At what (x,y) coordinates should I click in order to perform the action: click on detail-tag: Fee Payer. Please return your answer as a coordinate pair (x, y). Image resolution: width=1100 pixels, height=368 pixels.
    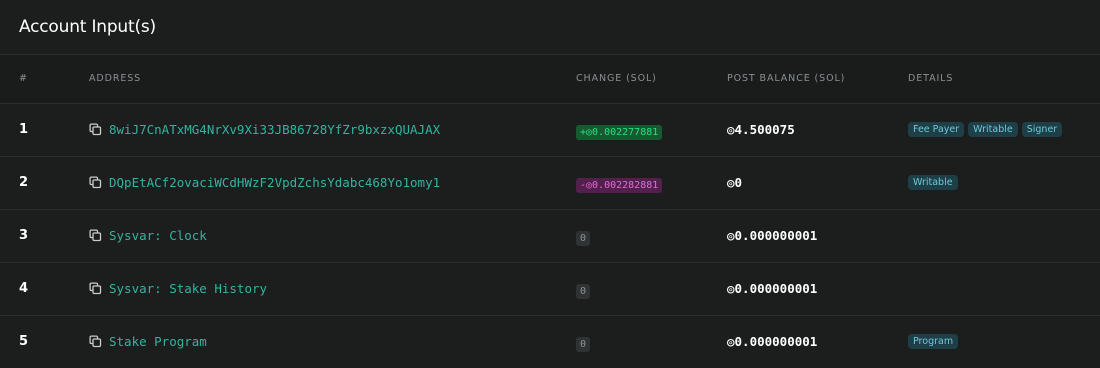
    Looking at the image, I should click on (936, 129).